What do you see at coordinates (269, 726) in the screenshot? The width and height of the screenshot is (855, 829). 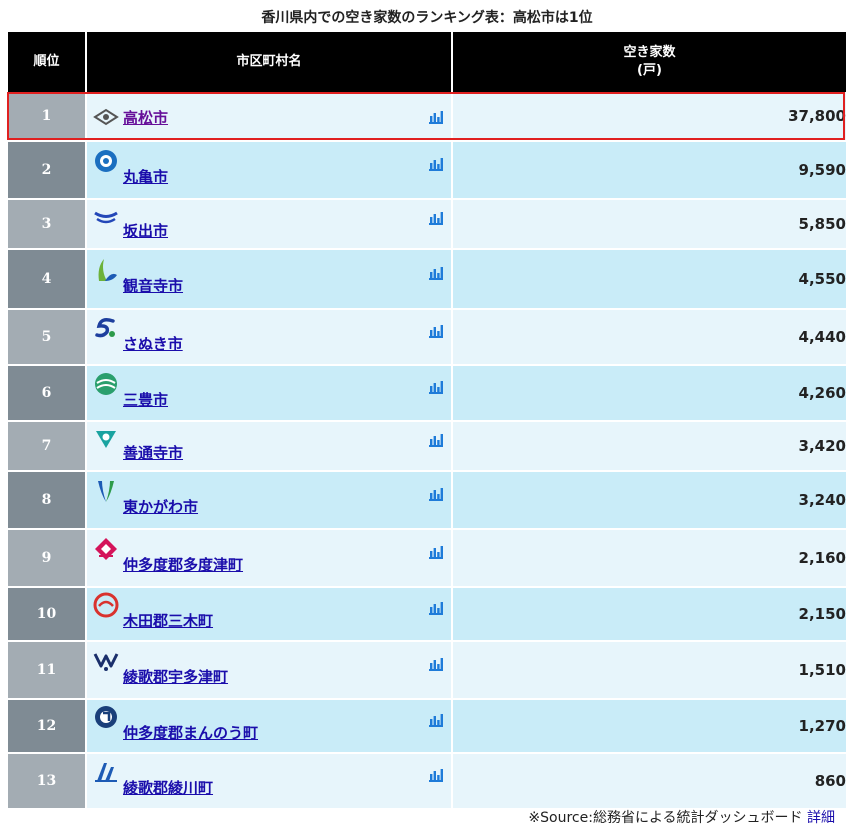 I see `municipality-cell: 仲多度郡まんのう町` at bounding box center [269, 726].